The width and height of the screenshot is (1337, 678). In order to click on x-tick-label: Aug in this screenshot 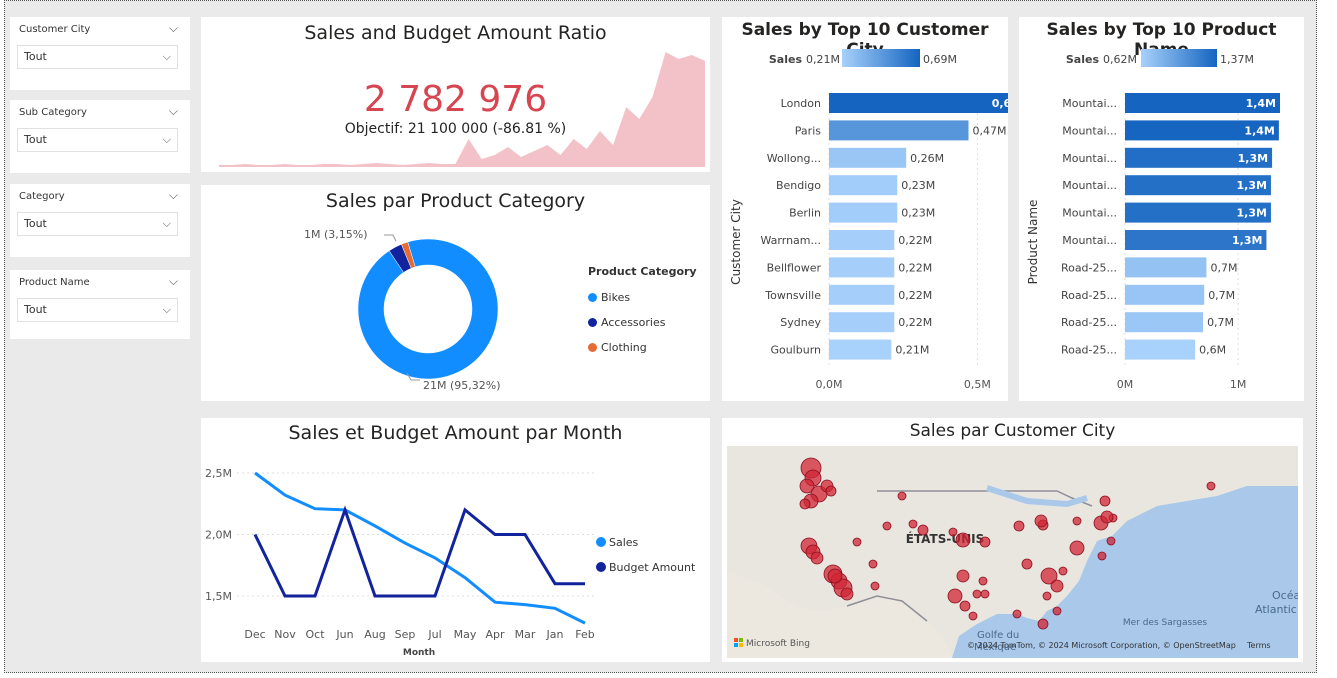, I will do `click(374, 634)`.